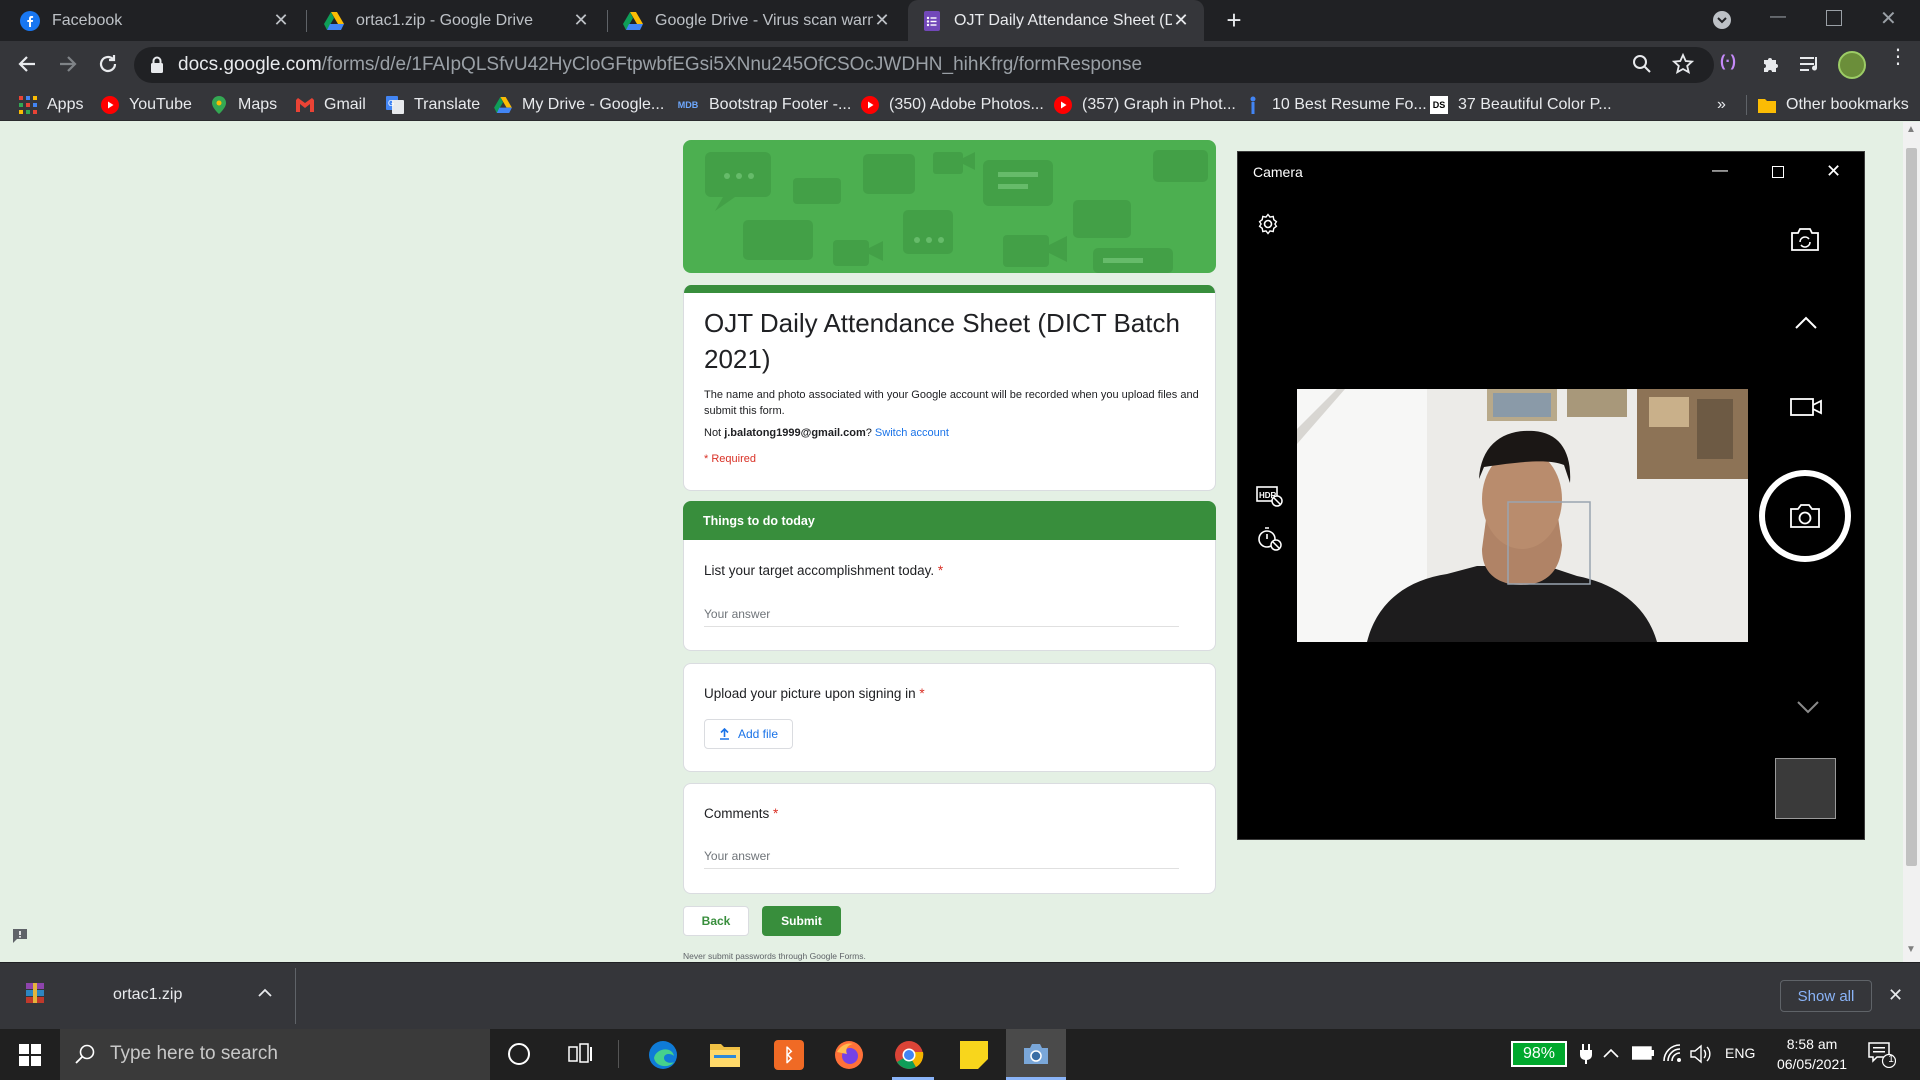 The height and width of the screenshot is (1080, 1920). I want to click on question-text: Comments, so click(737, 813).